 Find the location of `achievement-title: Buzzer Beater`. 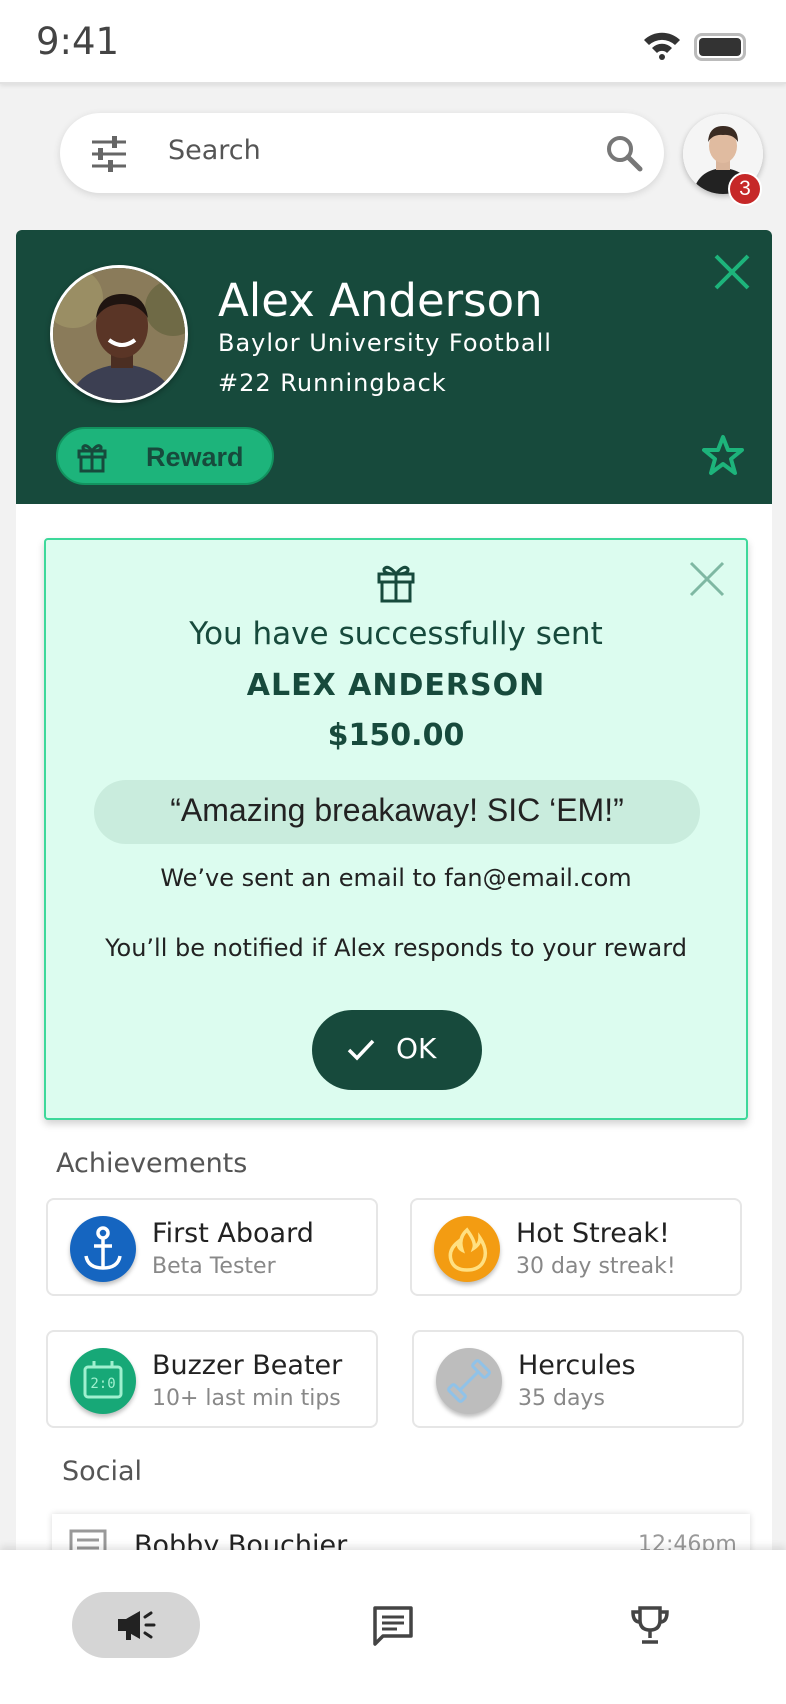

achievement-title: Buzzer Beater is located at coordinates (247, 1365).